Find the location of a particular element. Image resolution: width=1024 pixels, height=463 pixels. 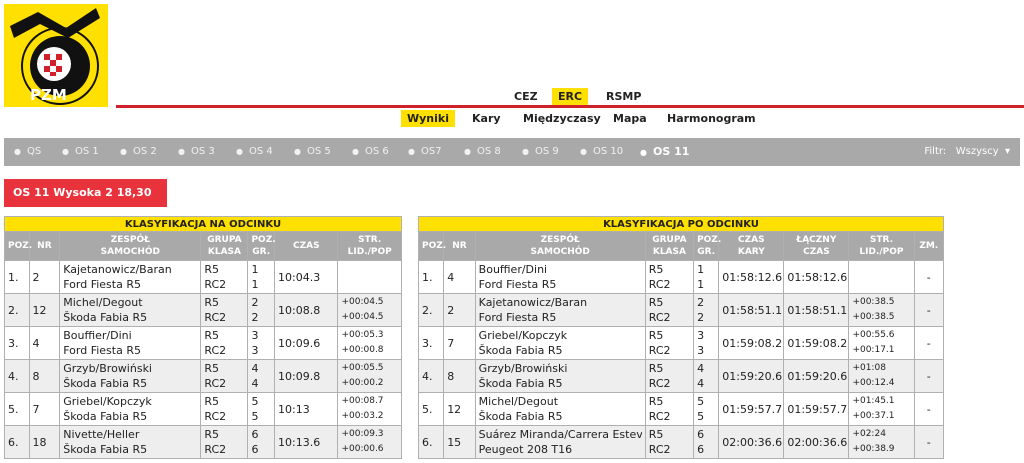

cell-czas: 10:08.8 is located at coordinates (306, 310).